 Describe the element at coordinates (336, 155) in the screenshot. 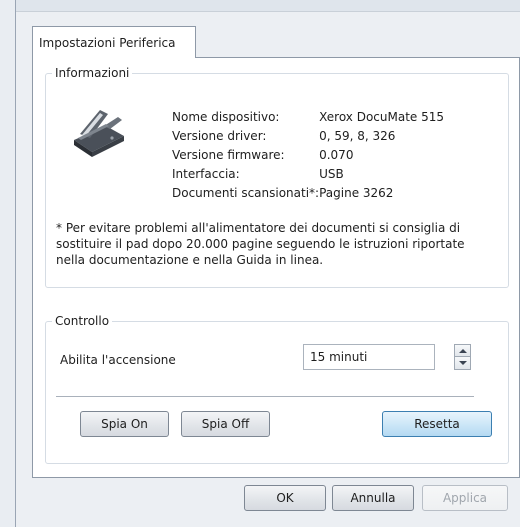

I see `property-value: 0.070` at that location.